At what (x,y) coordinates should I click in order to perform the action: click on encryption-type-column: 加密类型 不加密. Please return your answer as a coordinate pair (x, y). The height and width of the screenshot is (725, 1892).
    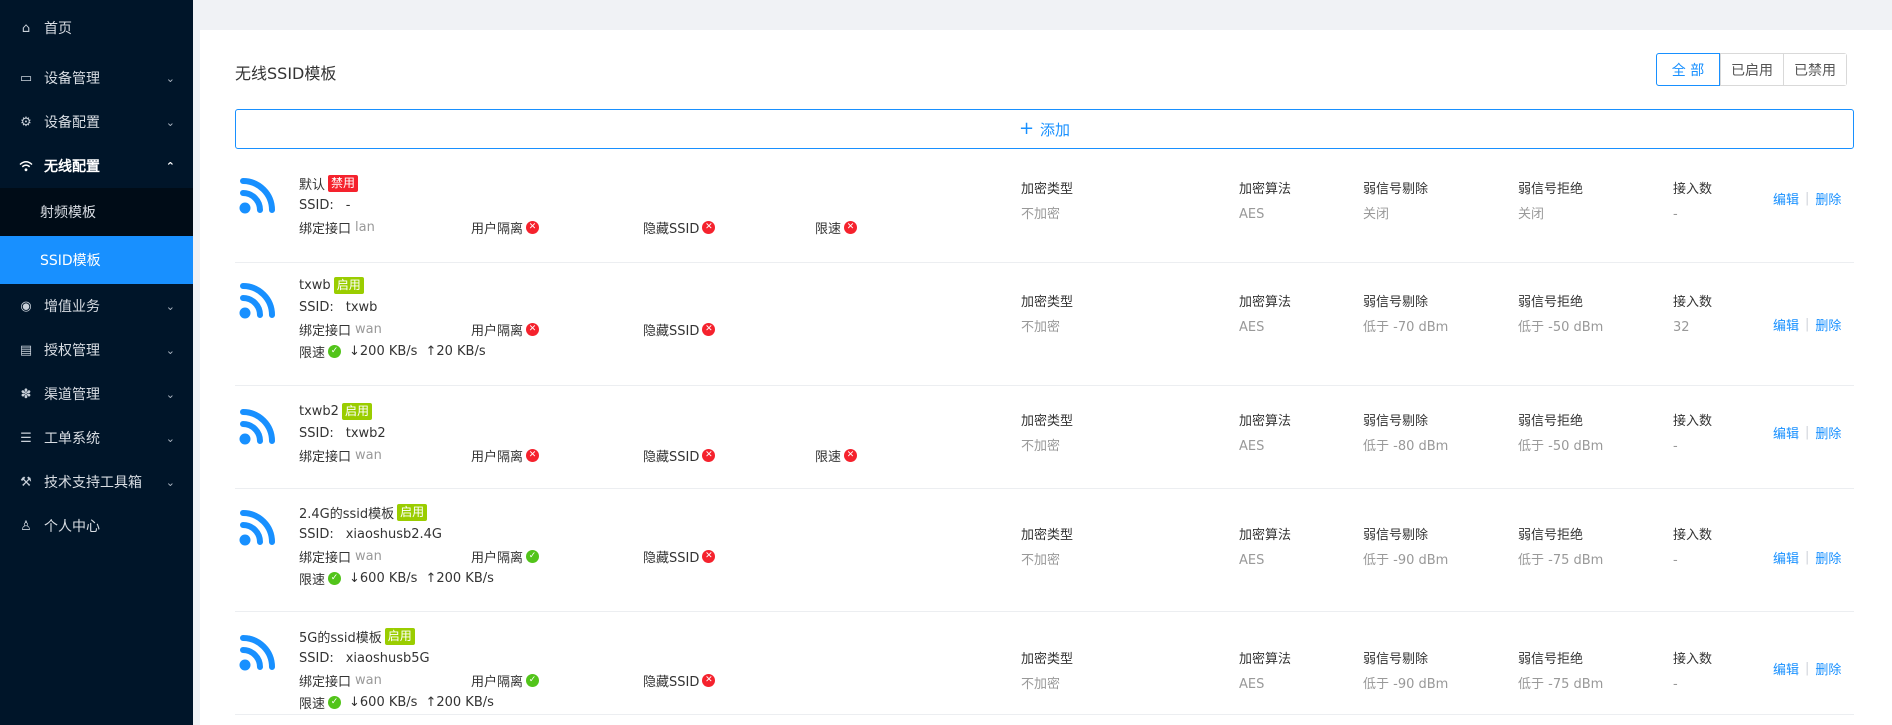
    Looking at the image, I should click on (1047, 434).